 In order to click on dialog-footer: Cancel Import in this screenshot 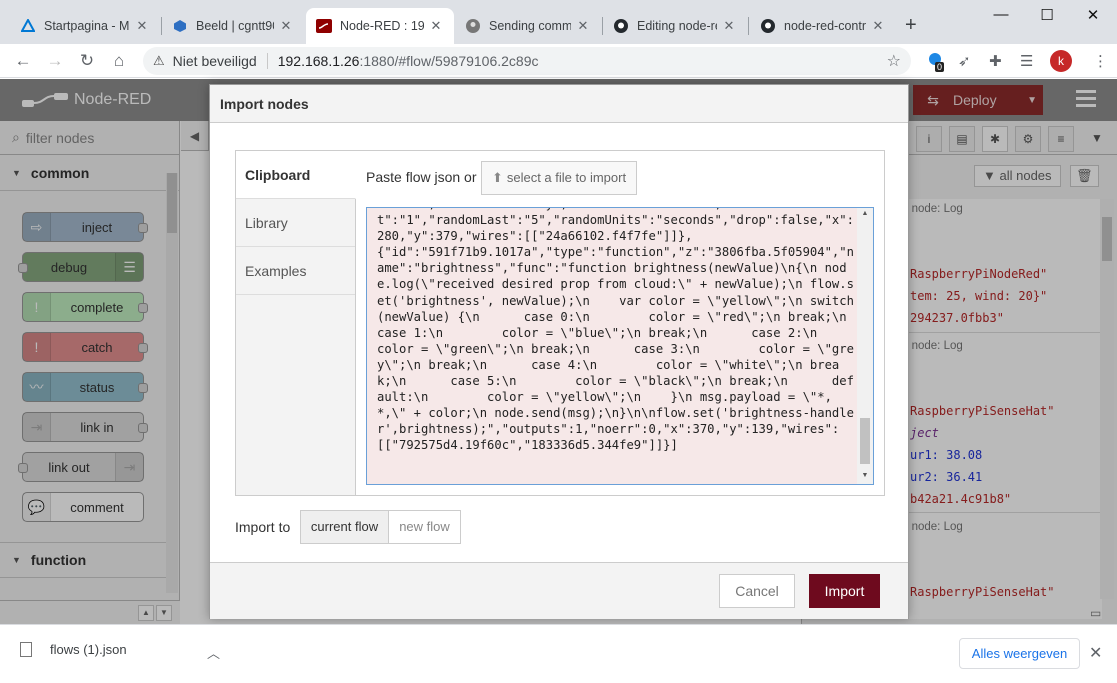, I will do `click(559, 590)`.